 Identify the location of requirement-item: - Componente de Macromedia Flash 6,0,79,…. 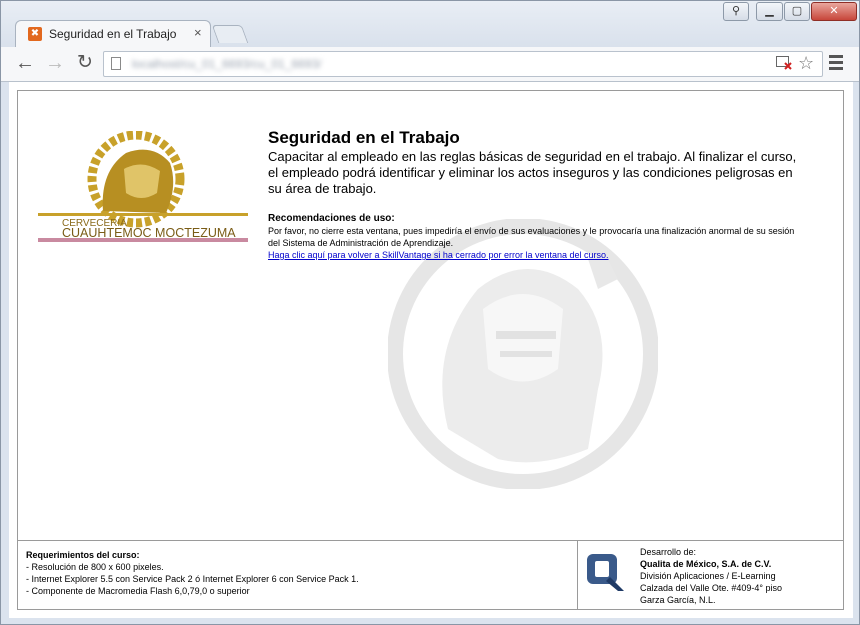
(138, 591).